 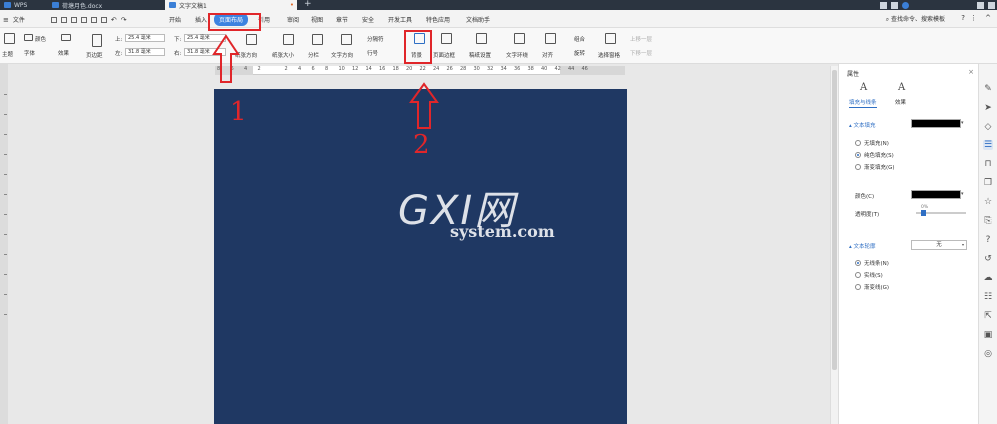 What do you see at coordinates (937, 194) in the screenshot?
I see `color-select: ▾` at bounding box center [937, 194].